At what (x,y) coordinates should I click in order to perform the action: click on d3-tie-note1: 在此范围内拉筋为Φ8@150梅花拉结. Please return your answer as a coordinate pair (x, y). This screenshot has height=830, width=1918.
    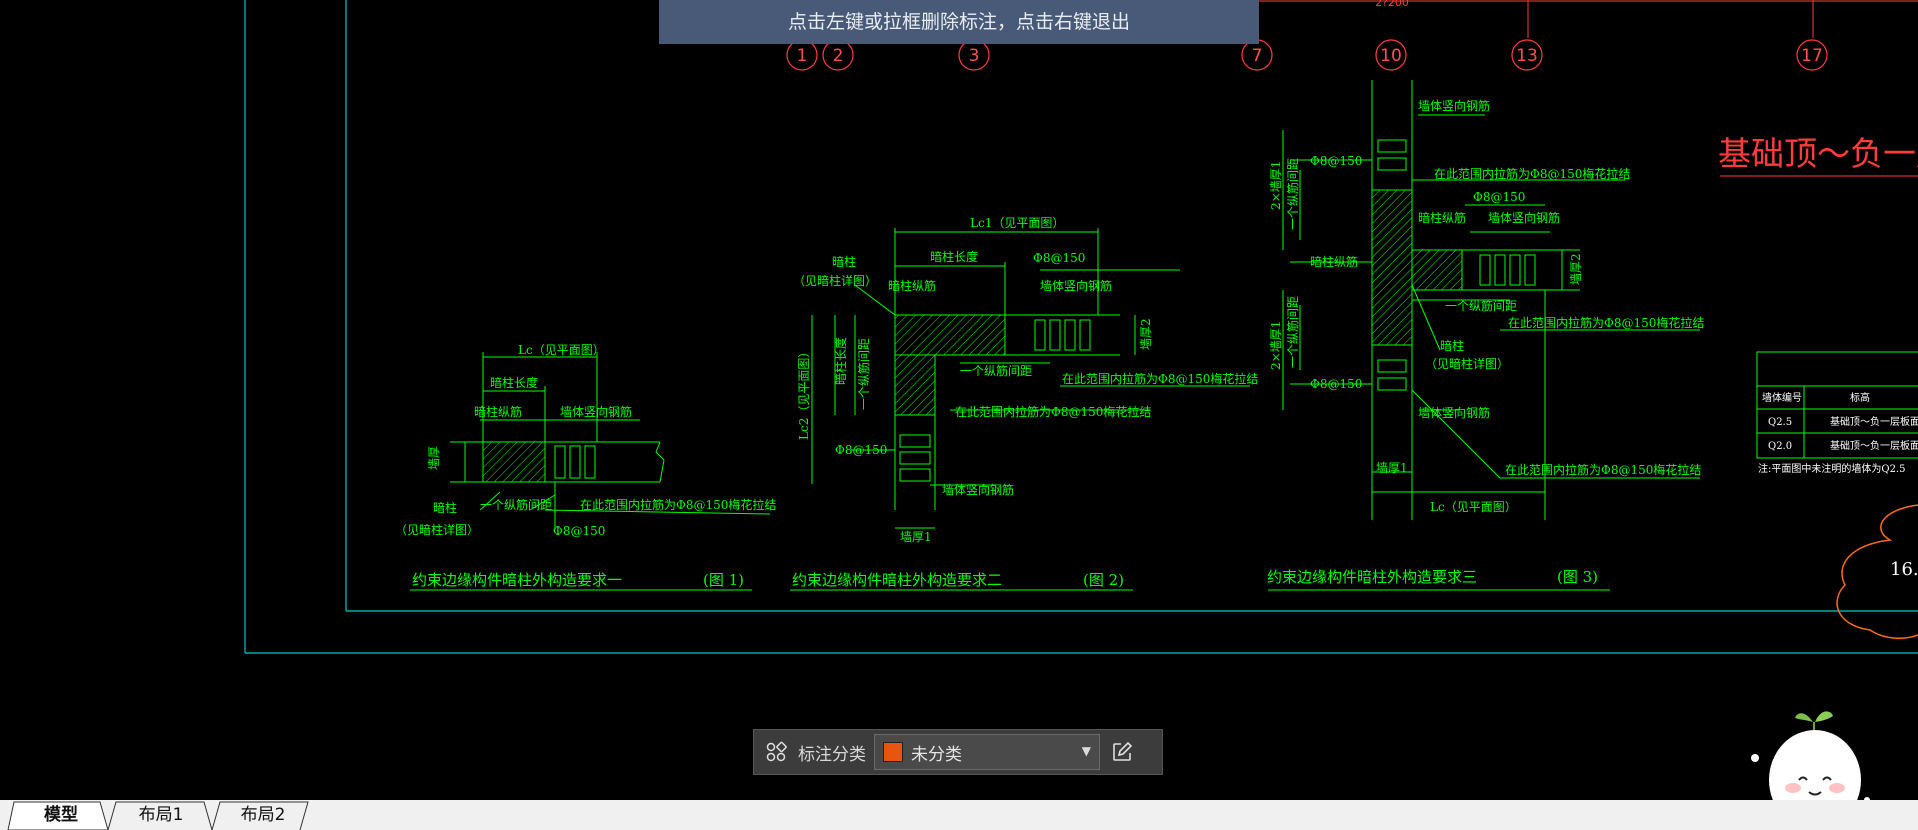
    Looking at the image, I should click on (1532, 173).